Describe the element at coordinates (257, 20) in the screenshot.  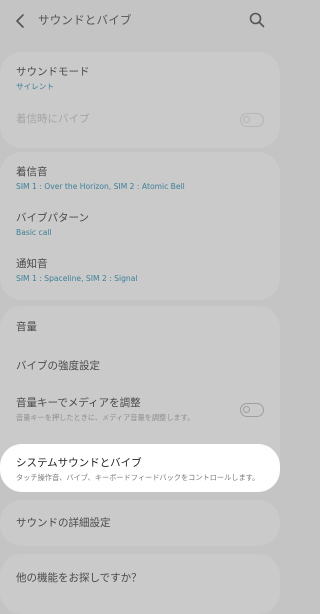
I see `search-icon` at that location.